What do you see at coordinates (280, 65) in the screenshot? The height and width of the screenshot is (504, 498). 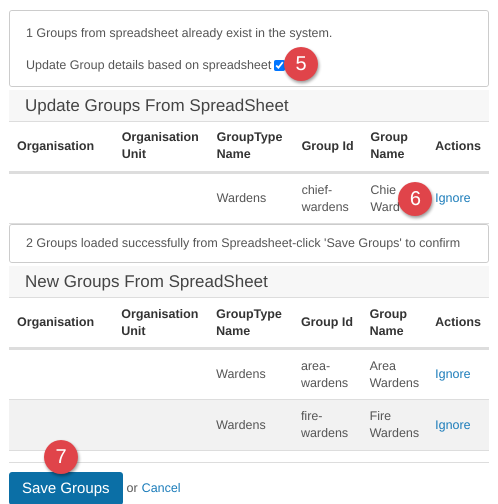 I see `update-checkbox` at bounding box center [280, 65].